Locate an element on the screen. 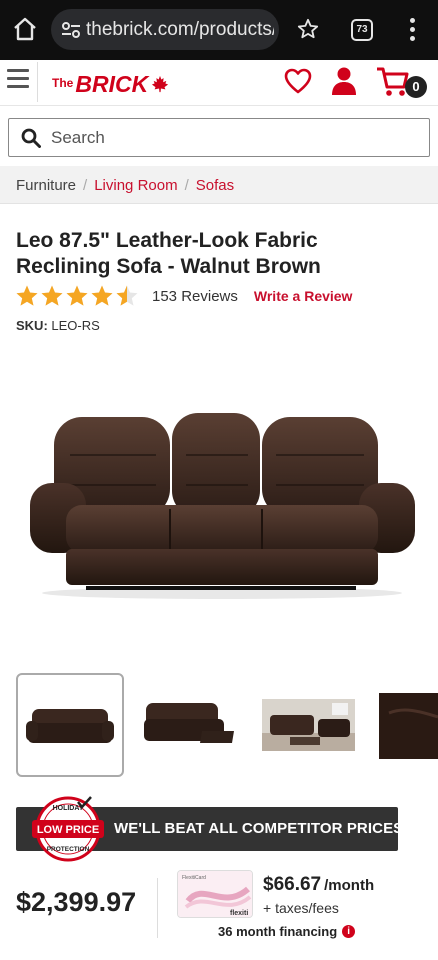 This screenshot has height=960, width=438. hamburger-menu-icon is located at coordinates (18, 80).